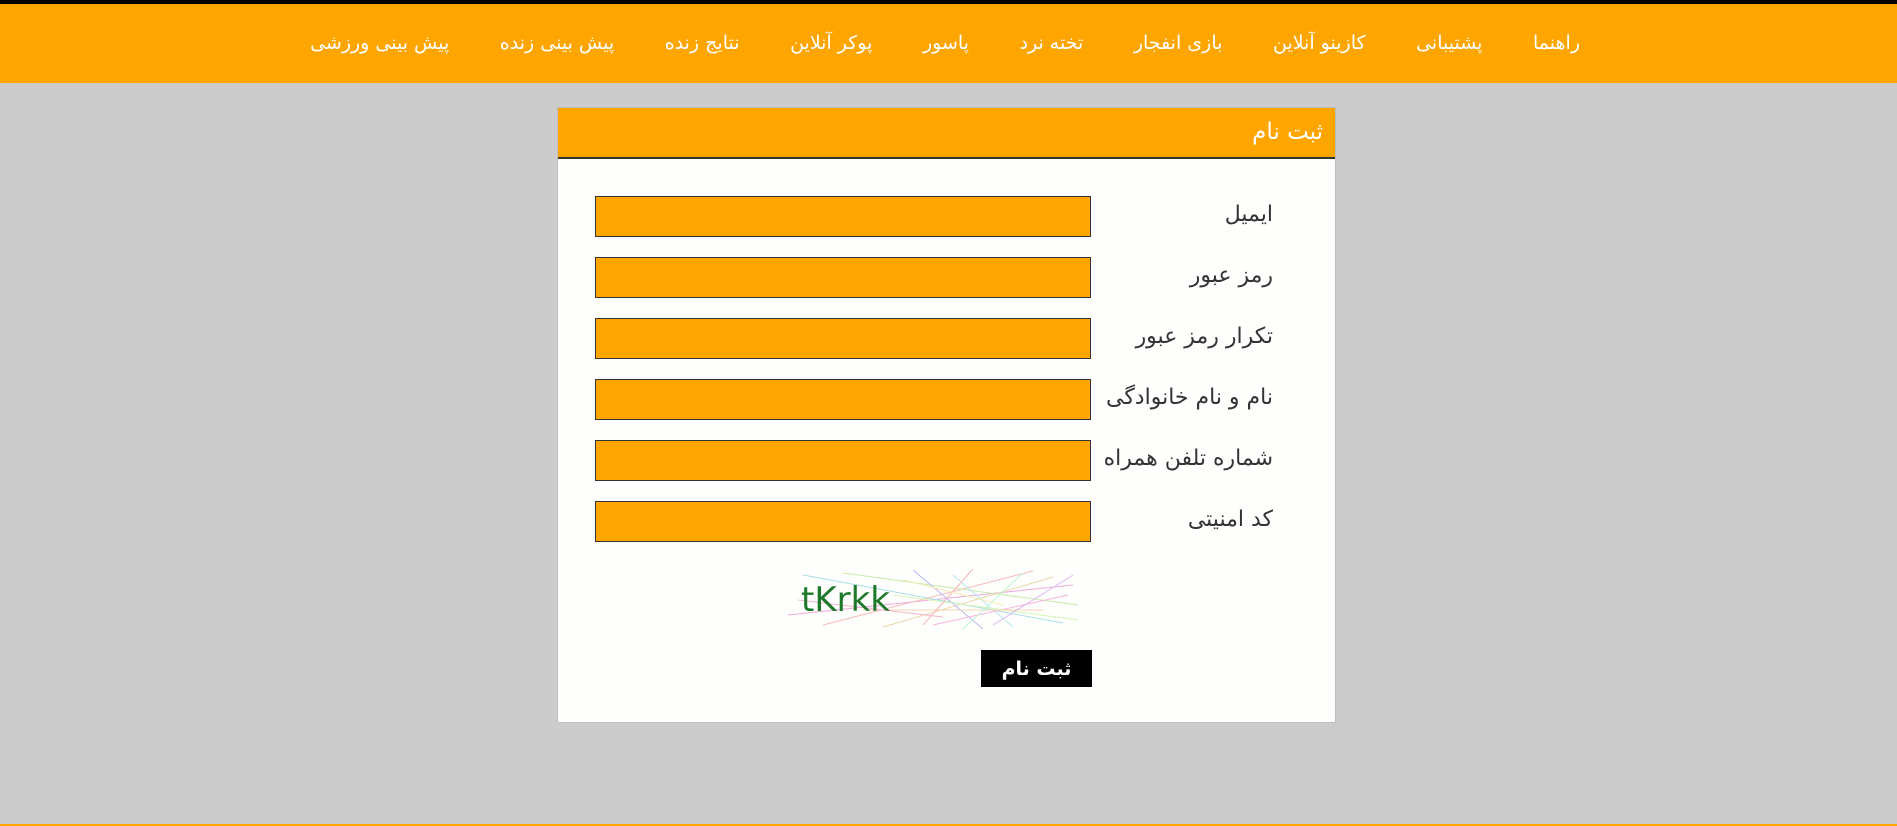  I want to click on security-code-row: کد امنیتی, so click(946, 521).